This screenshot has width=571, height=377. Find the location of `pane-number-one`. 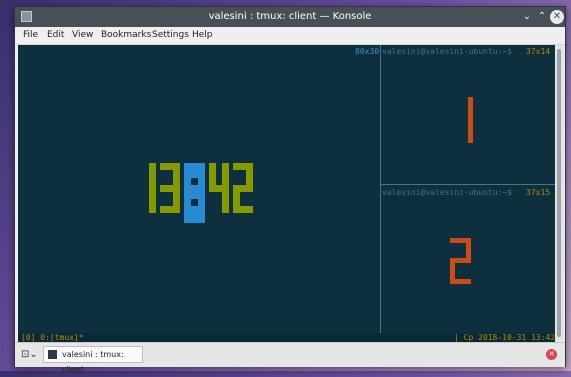

pane-number-one is located at coordinates (470, 120).